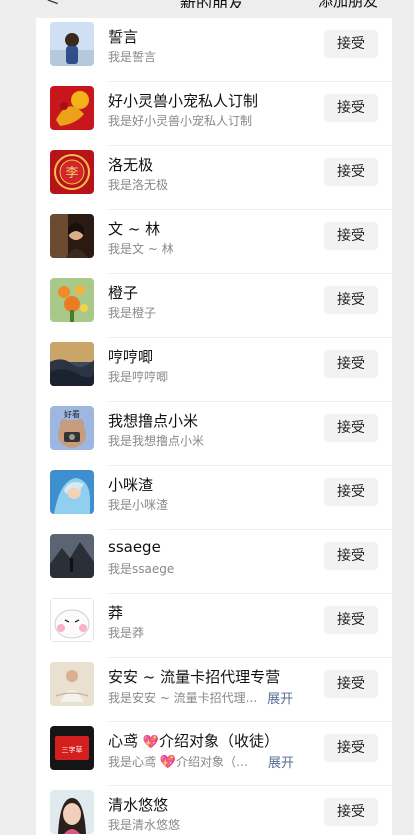 The height and width of the screenshot is (835, 414). What do you see at coordinates (141, 249) in the screenshot?
I see `request-message: 我是文 ~ 林` at bounding box center [141, 249].